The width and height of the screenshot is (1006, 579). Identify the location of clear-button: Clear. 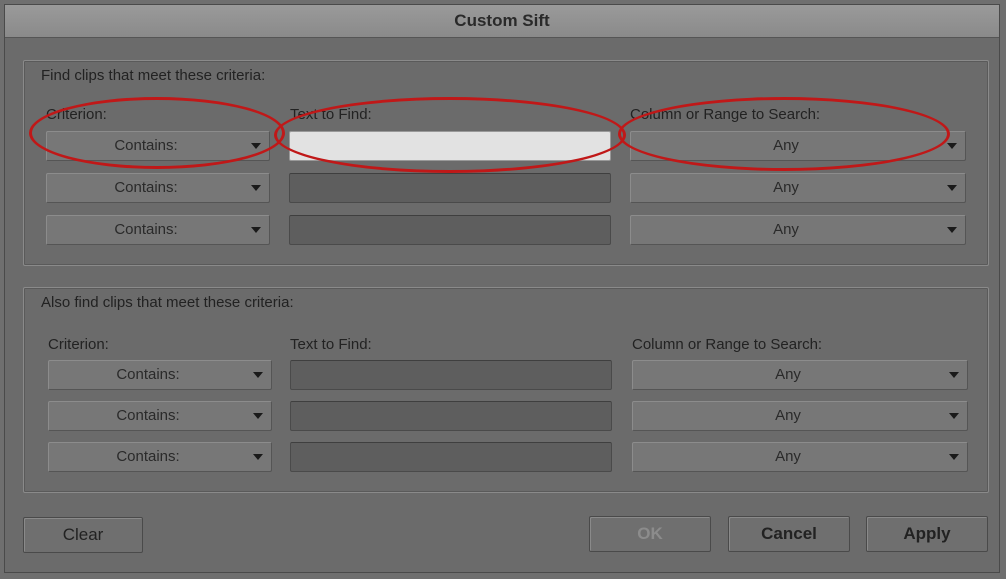
(83, 535).